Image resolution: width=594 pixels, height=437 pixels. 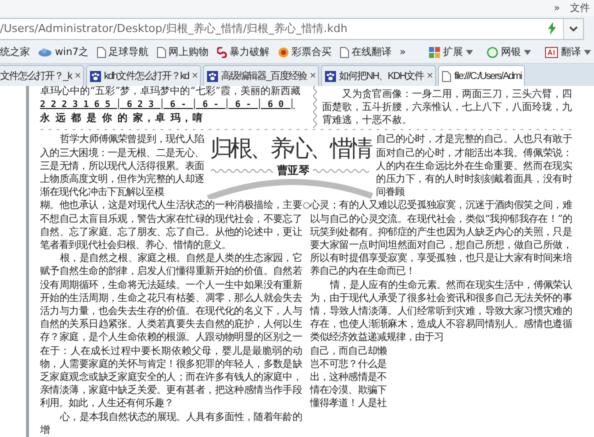 I want to click on extension-button: 网银, so click(x=509, y=52).